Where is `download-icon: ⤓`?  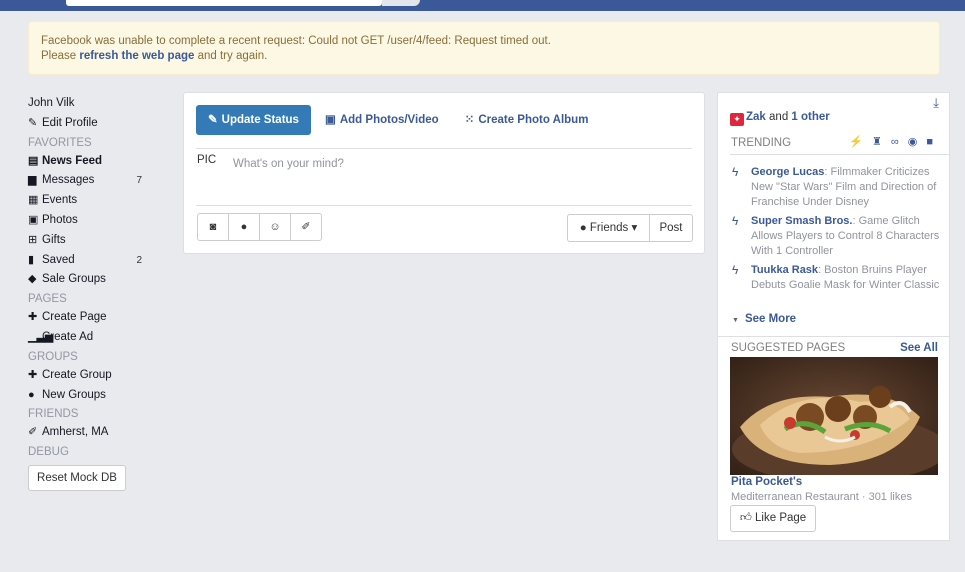
download-icon: ⤓ is located at coordinates (936, 103).